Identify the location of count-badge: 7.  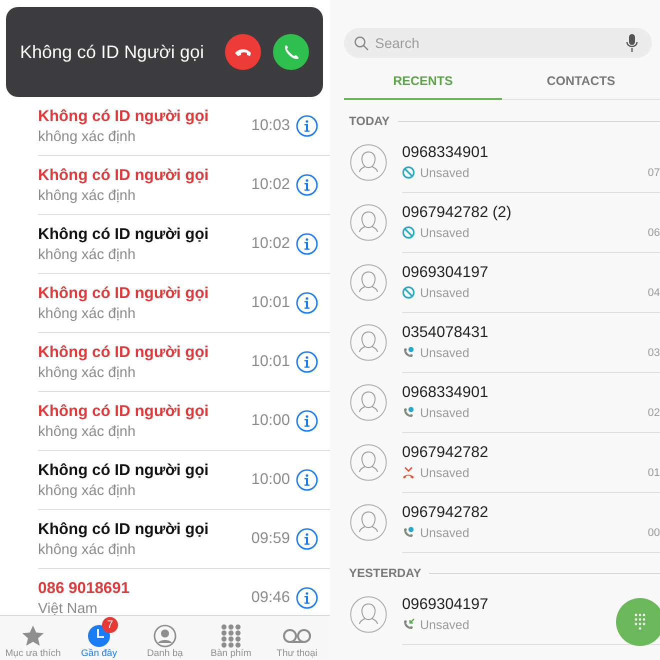
(110, 625).